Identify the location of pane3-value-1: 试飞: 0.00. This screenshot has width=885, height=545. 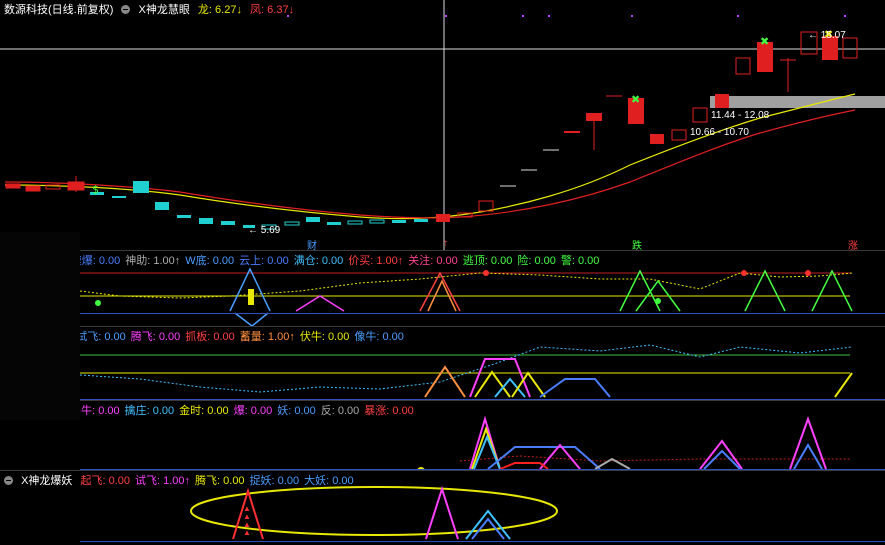
(101, 337).